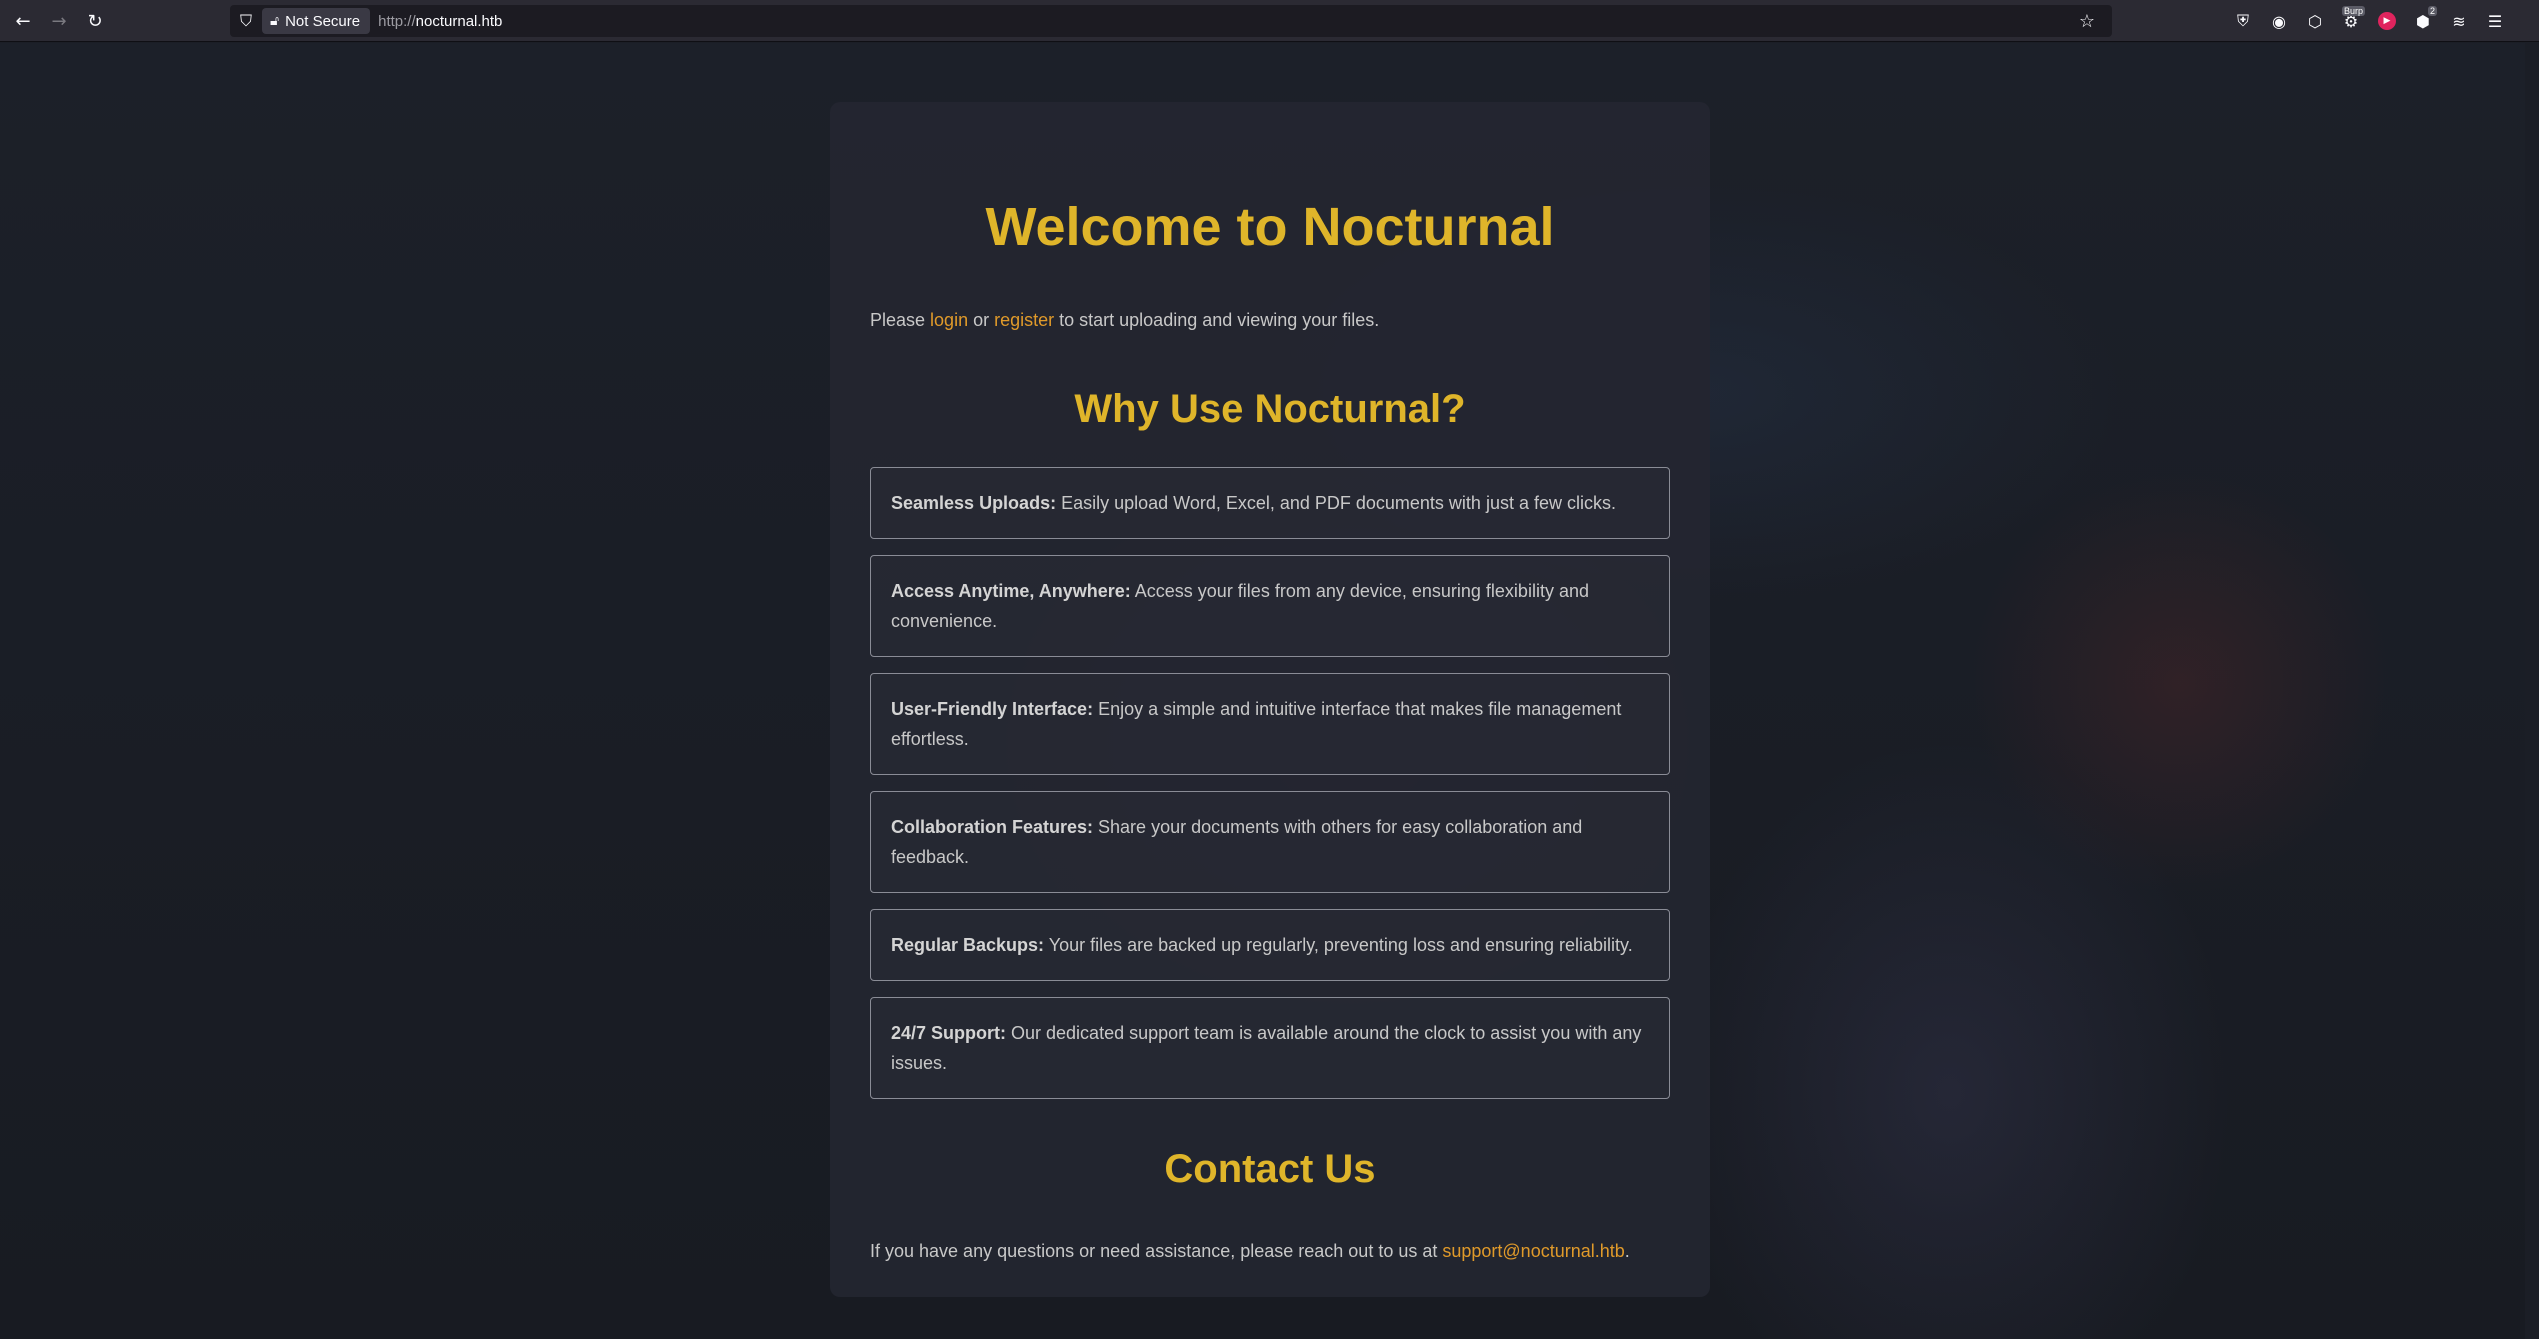 This screenshot has height=1339, width=2539. What do you see at coordinates (981, 320) in the screenshot?
I see `intro-middle: or` at bounding box center [981, 320].